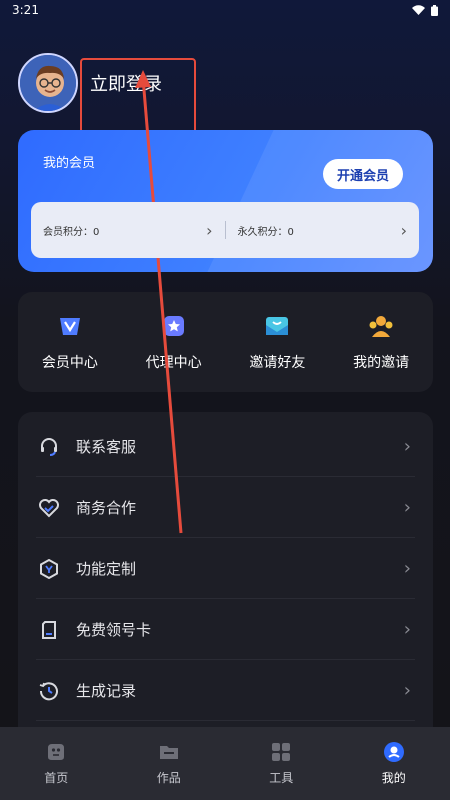 This screenshot has height=800, width=450. I want to click on permanent-points-item: 永久积分：0 ›, so click(323, 230).